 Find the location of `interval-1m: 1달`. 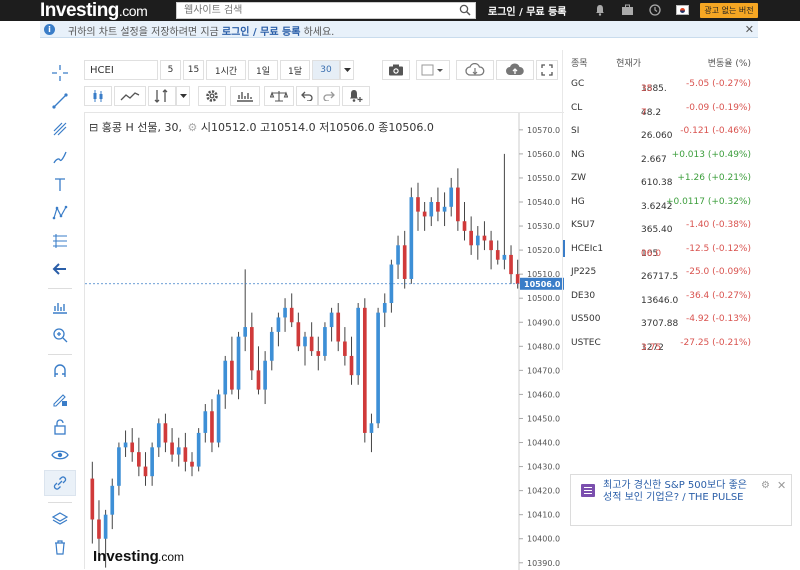

interval-1m: 1달 is located at coordinates (295, 70).